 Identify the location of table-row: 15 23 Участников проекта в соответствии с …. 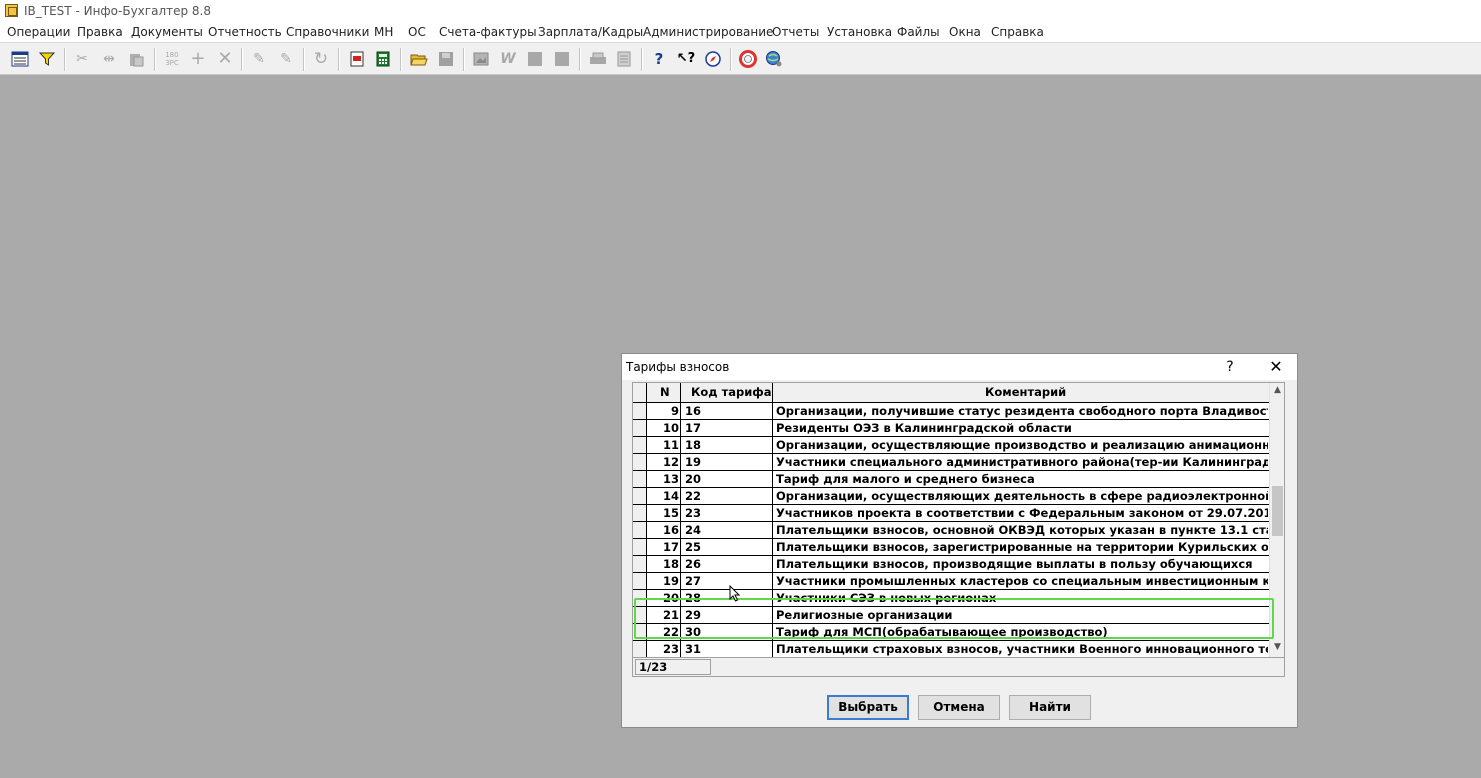
(951, 513).